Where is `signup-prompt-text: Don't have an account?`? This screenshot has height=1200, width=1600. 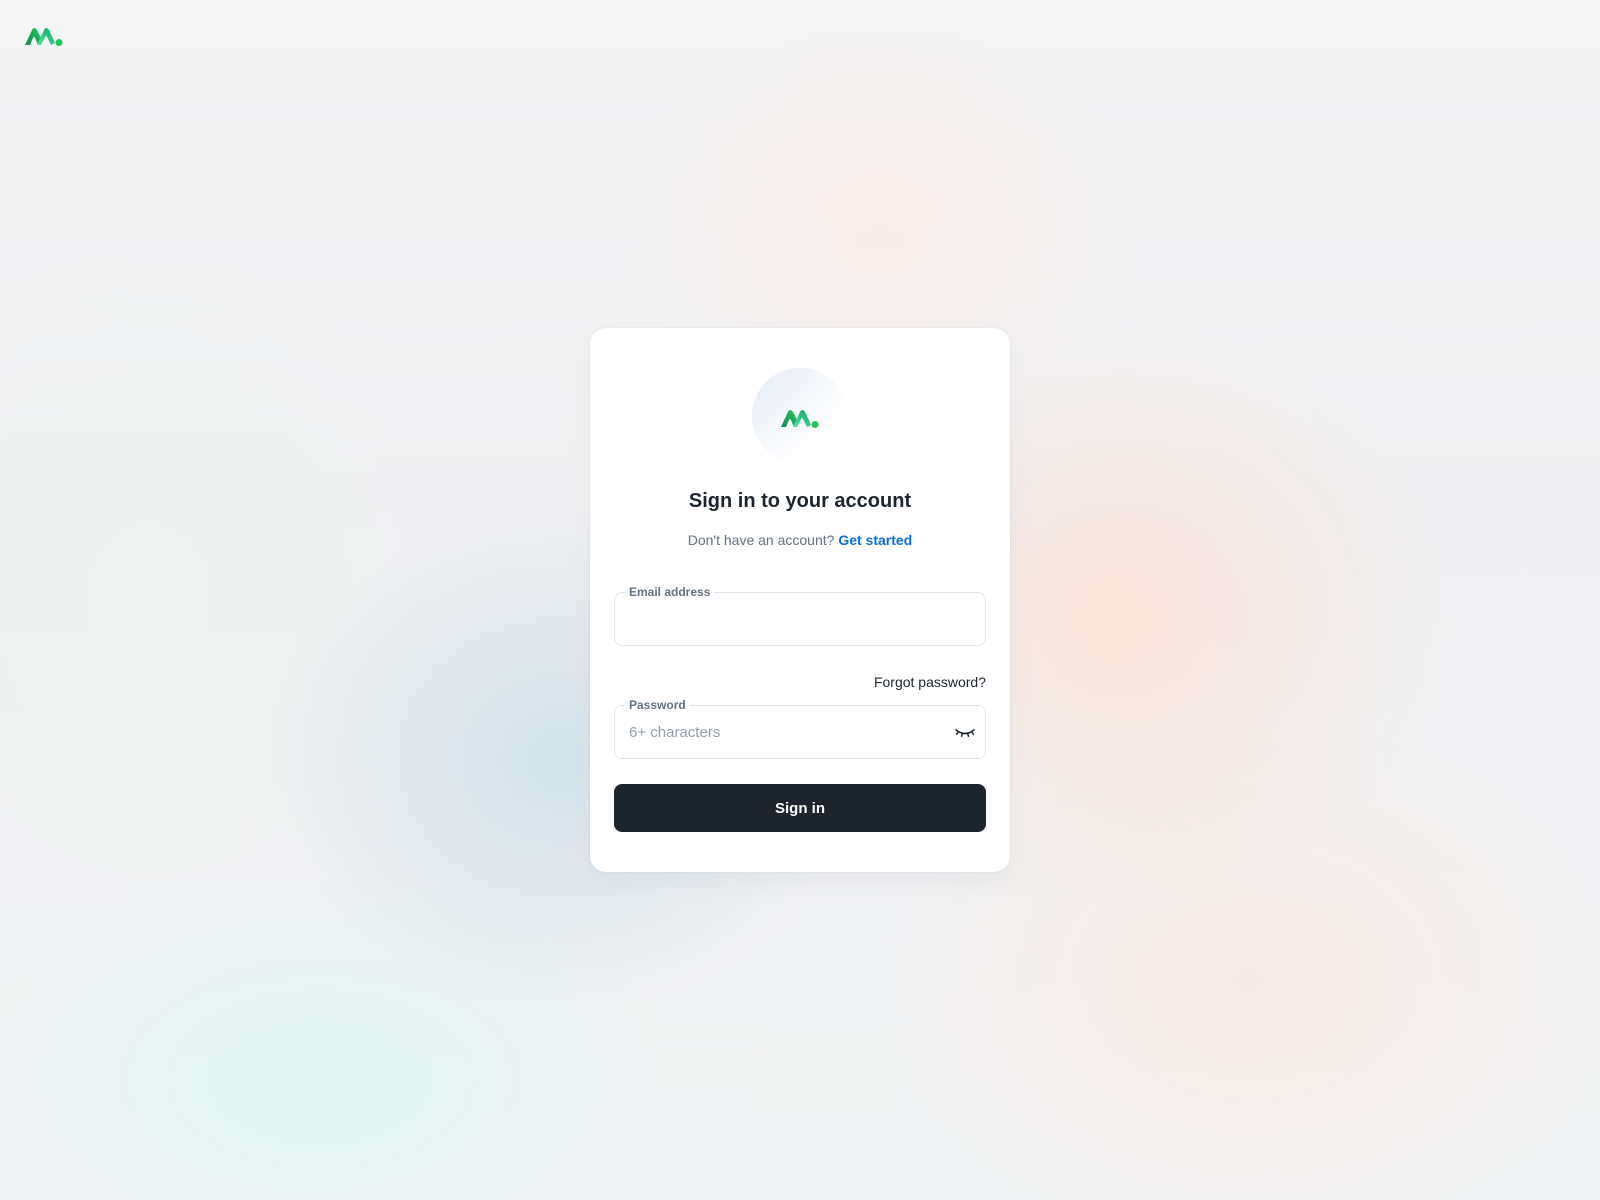 signup-prompt-text: Don't have an account? is located at coordinates (761, 540).